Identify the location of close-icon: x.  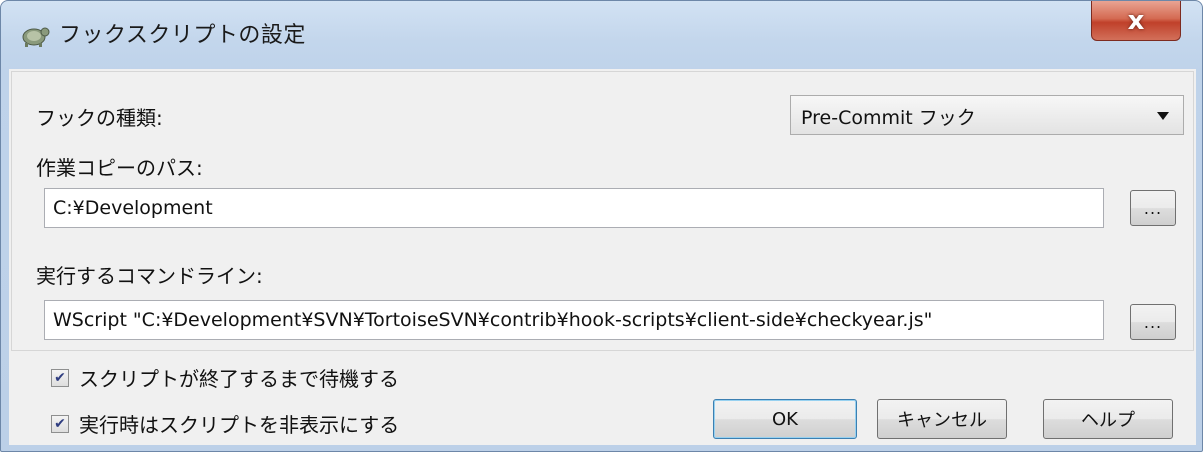
(1136, 20).